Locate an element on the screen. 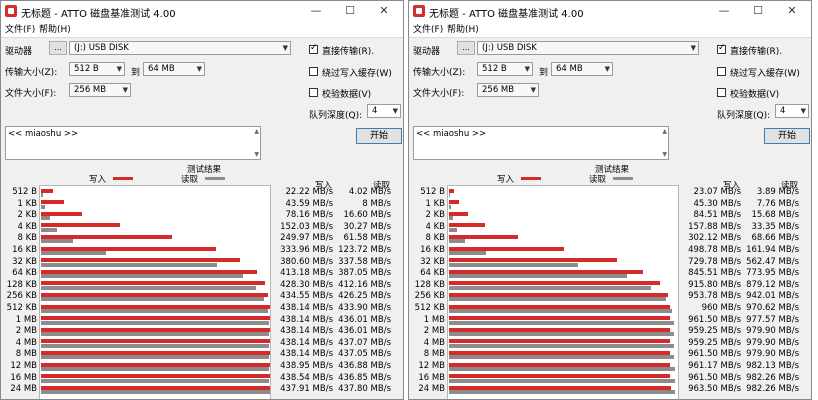 The height and width of the screenshot is (400, 818). write-value: 963.50 MB/s is located at coordinates (714, 389).